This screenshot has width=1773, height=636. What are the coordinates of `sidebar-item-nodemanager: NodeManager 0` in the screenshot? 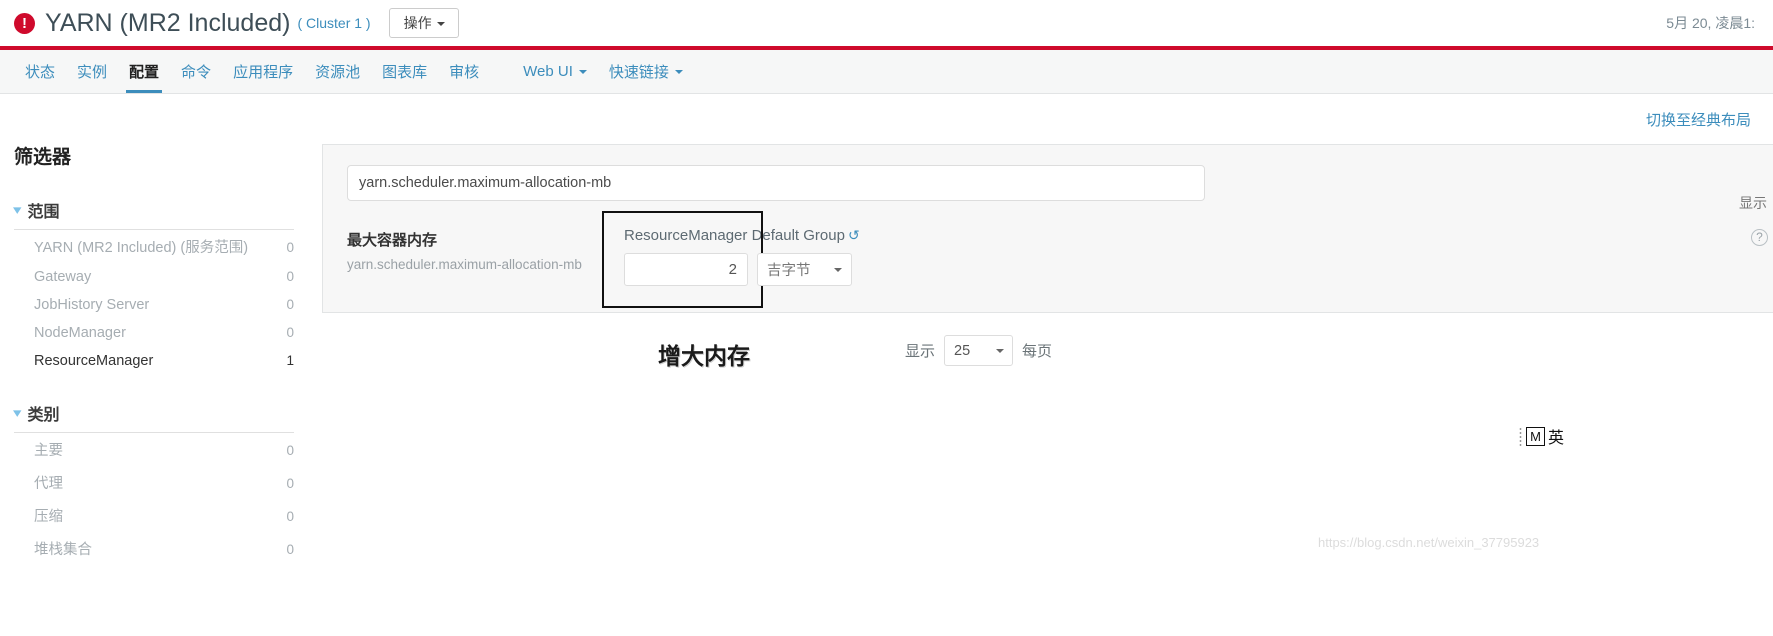 It's located at (154, 333).